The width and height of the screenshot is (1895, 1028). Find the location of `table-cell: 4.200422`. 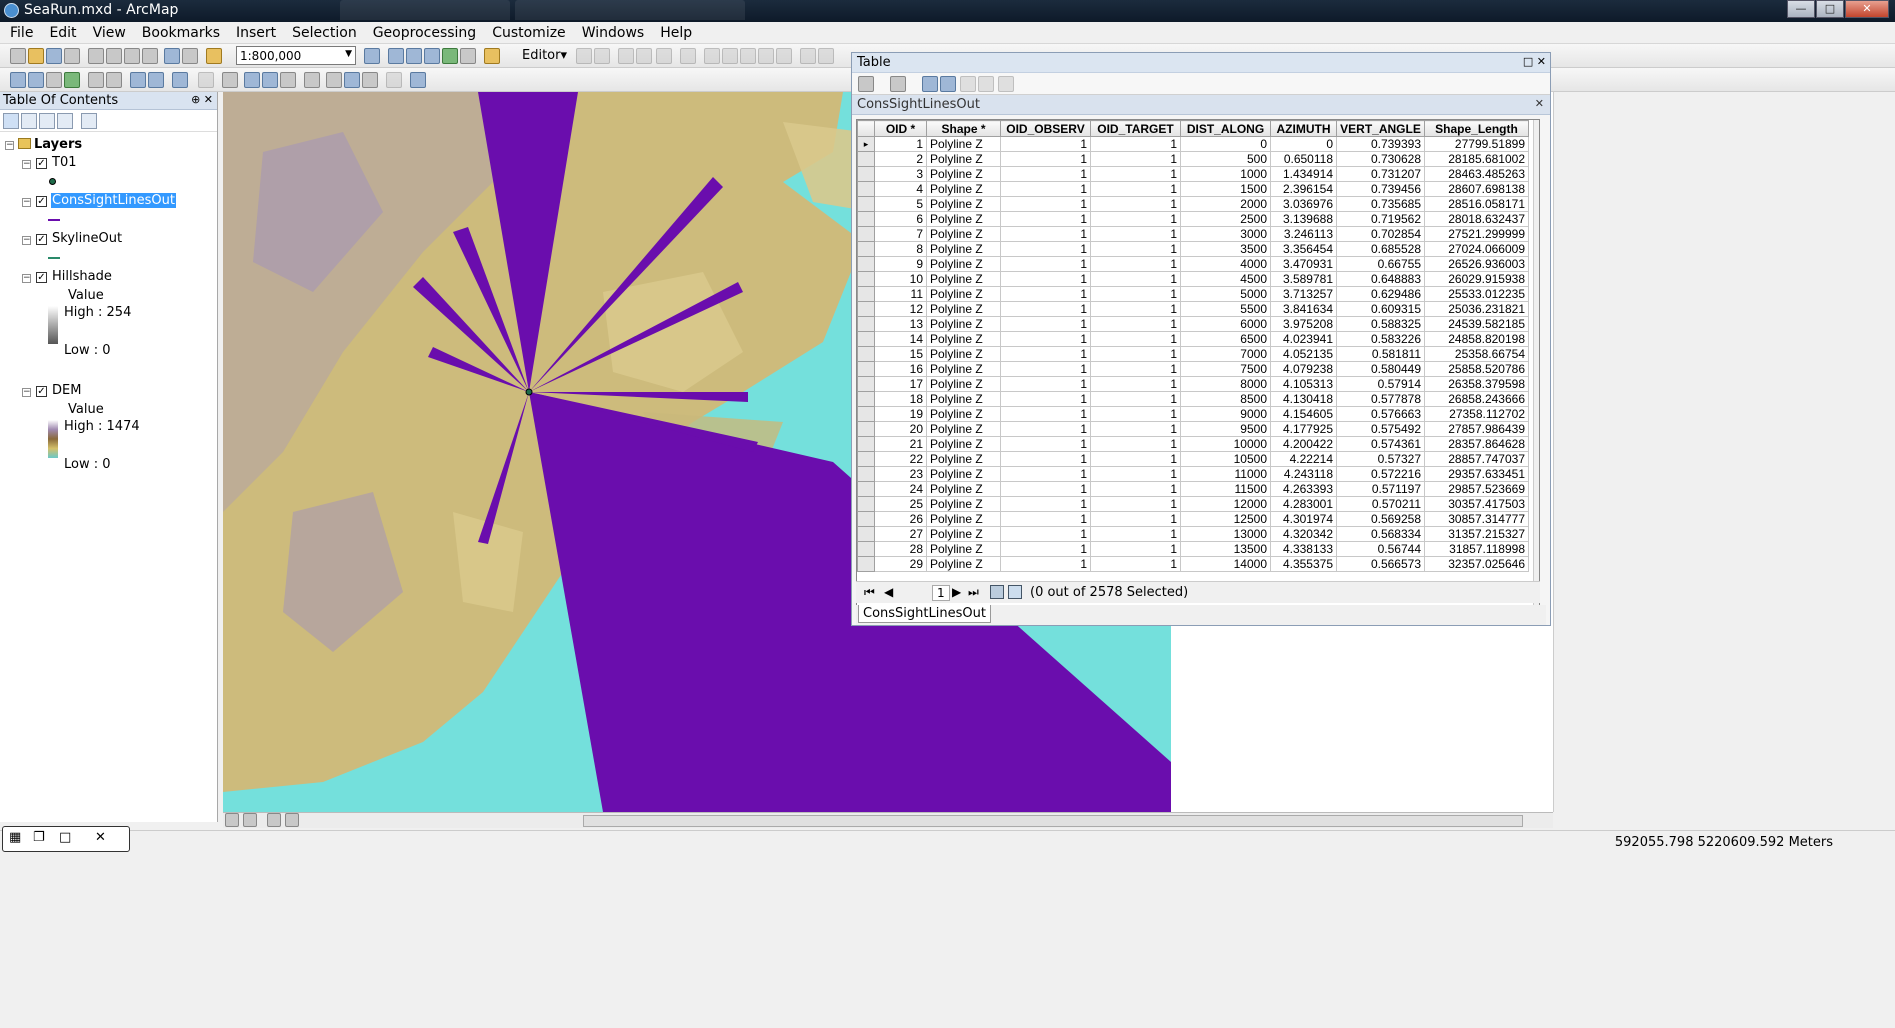

table-cell: 4.200422 is located at coordinates (1303, 444).